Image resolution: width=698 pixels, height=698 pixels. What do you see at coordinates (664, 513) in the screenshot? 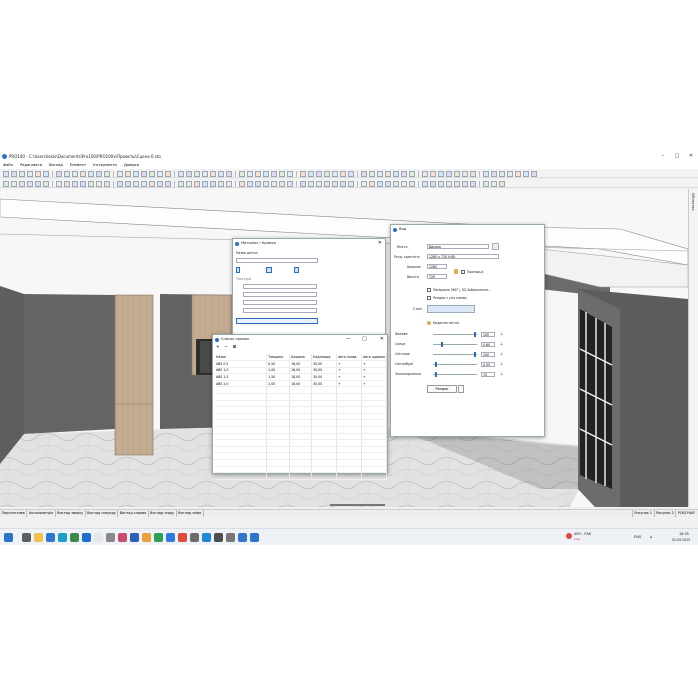
I see `page-tab-2: Рисунок 2` at bounding box center [664, 513].